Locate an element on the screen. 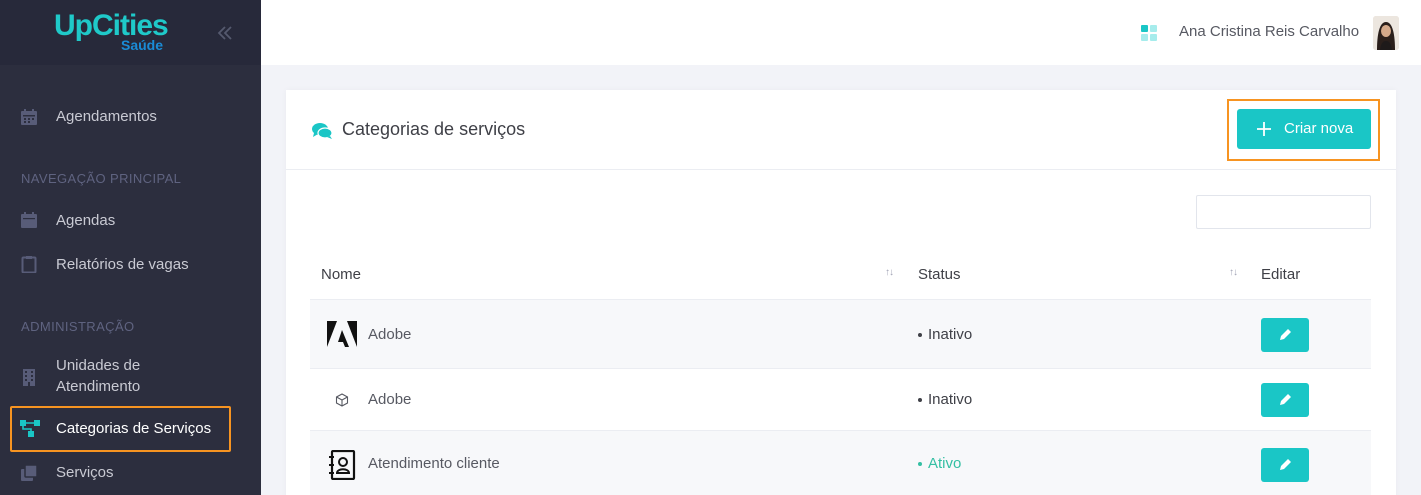 The width and height of the screenshot is (1421, 495). avatar is located at coordinates (1386, 33).